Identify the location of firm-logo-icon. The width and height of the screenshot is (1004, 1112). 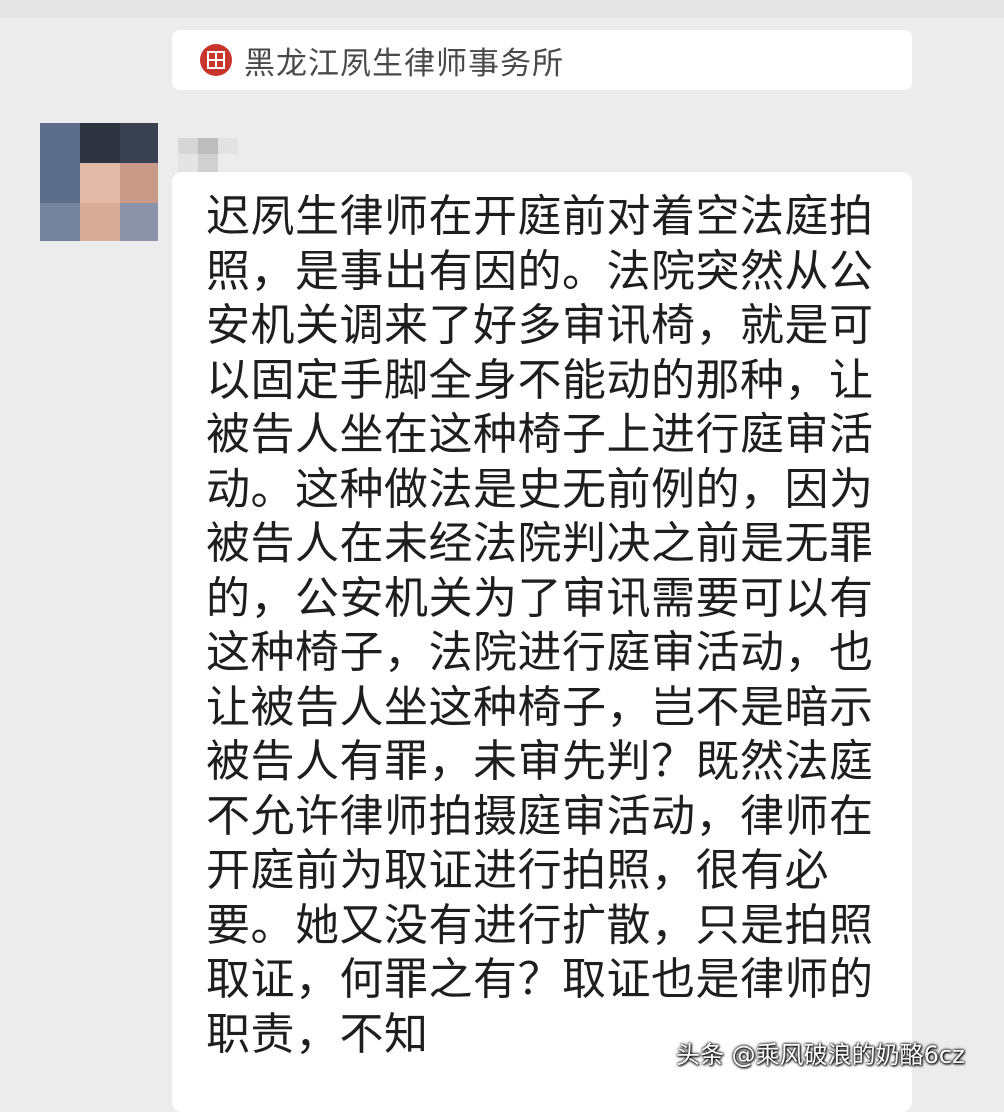
(216, 60).